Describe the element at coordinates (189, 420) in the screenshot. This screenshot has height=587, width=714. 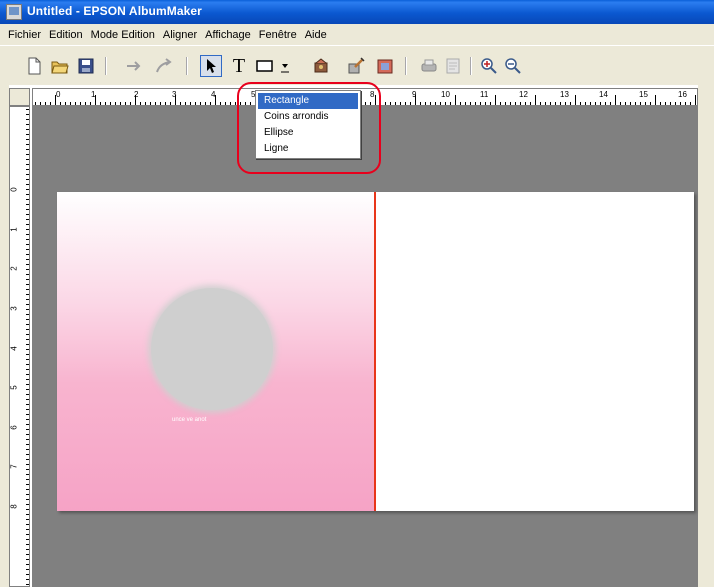
I see `page-caption: unce ve anot` at that location.